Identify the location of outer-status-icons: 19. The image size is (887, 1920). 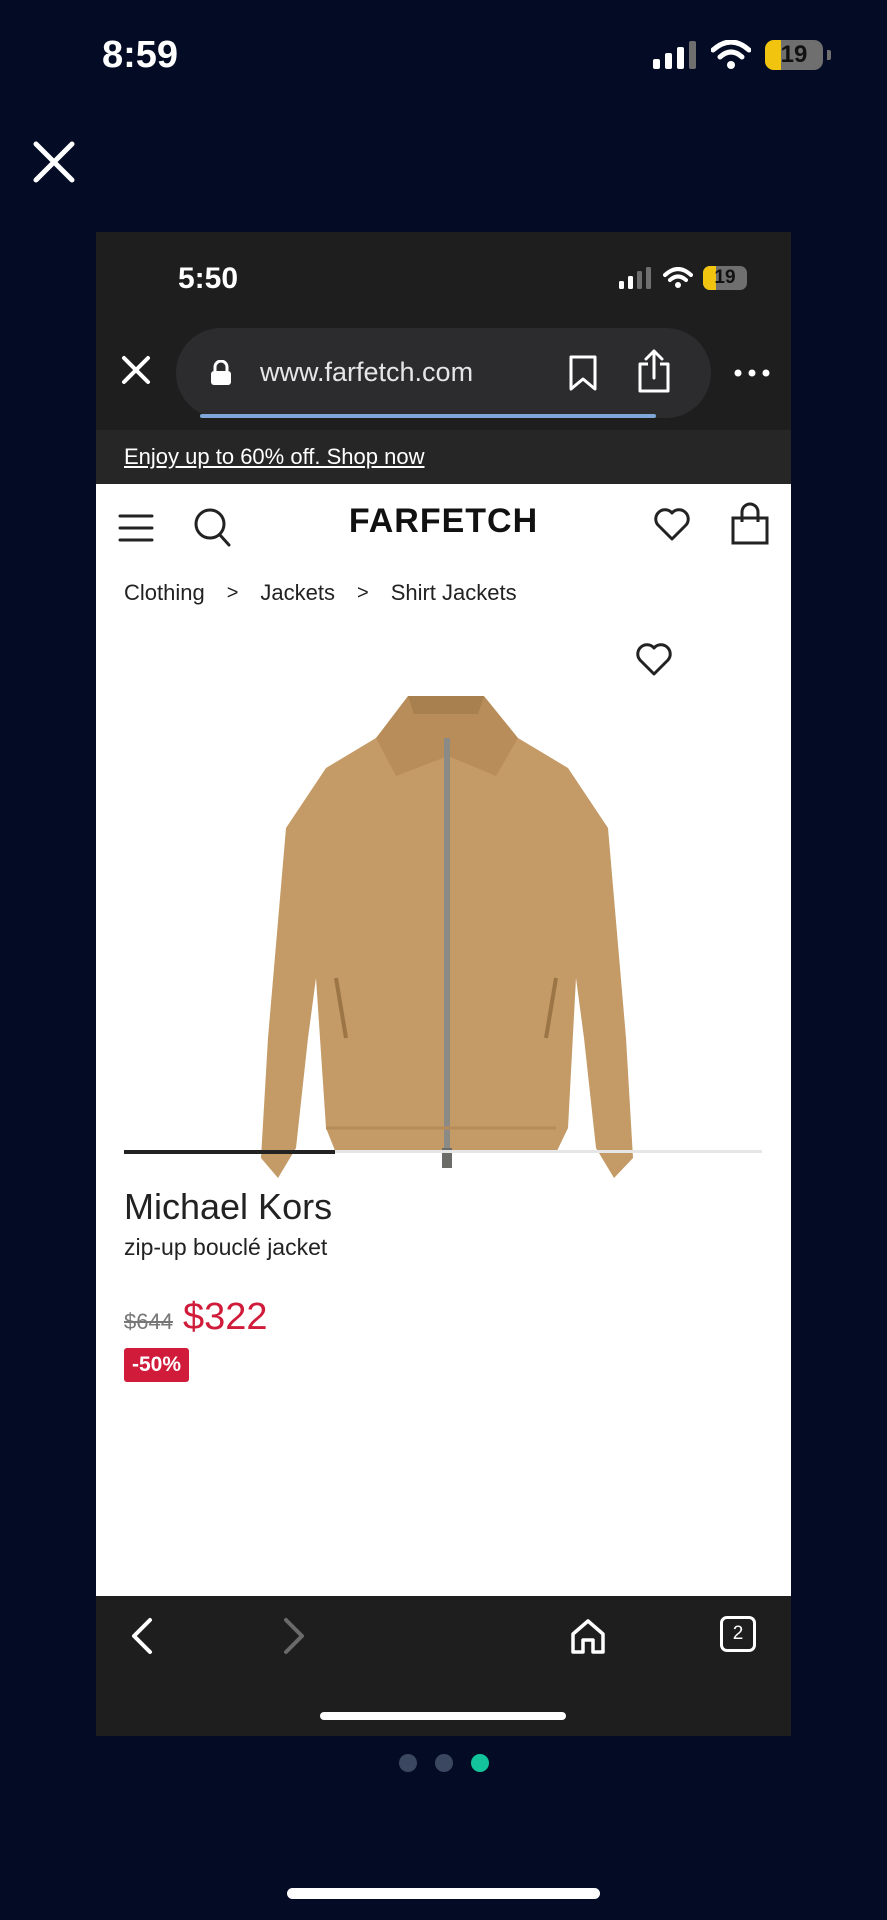
(742, 55).